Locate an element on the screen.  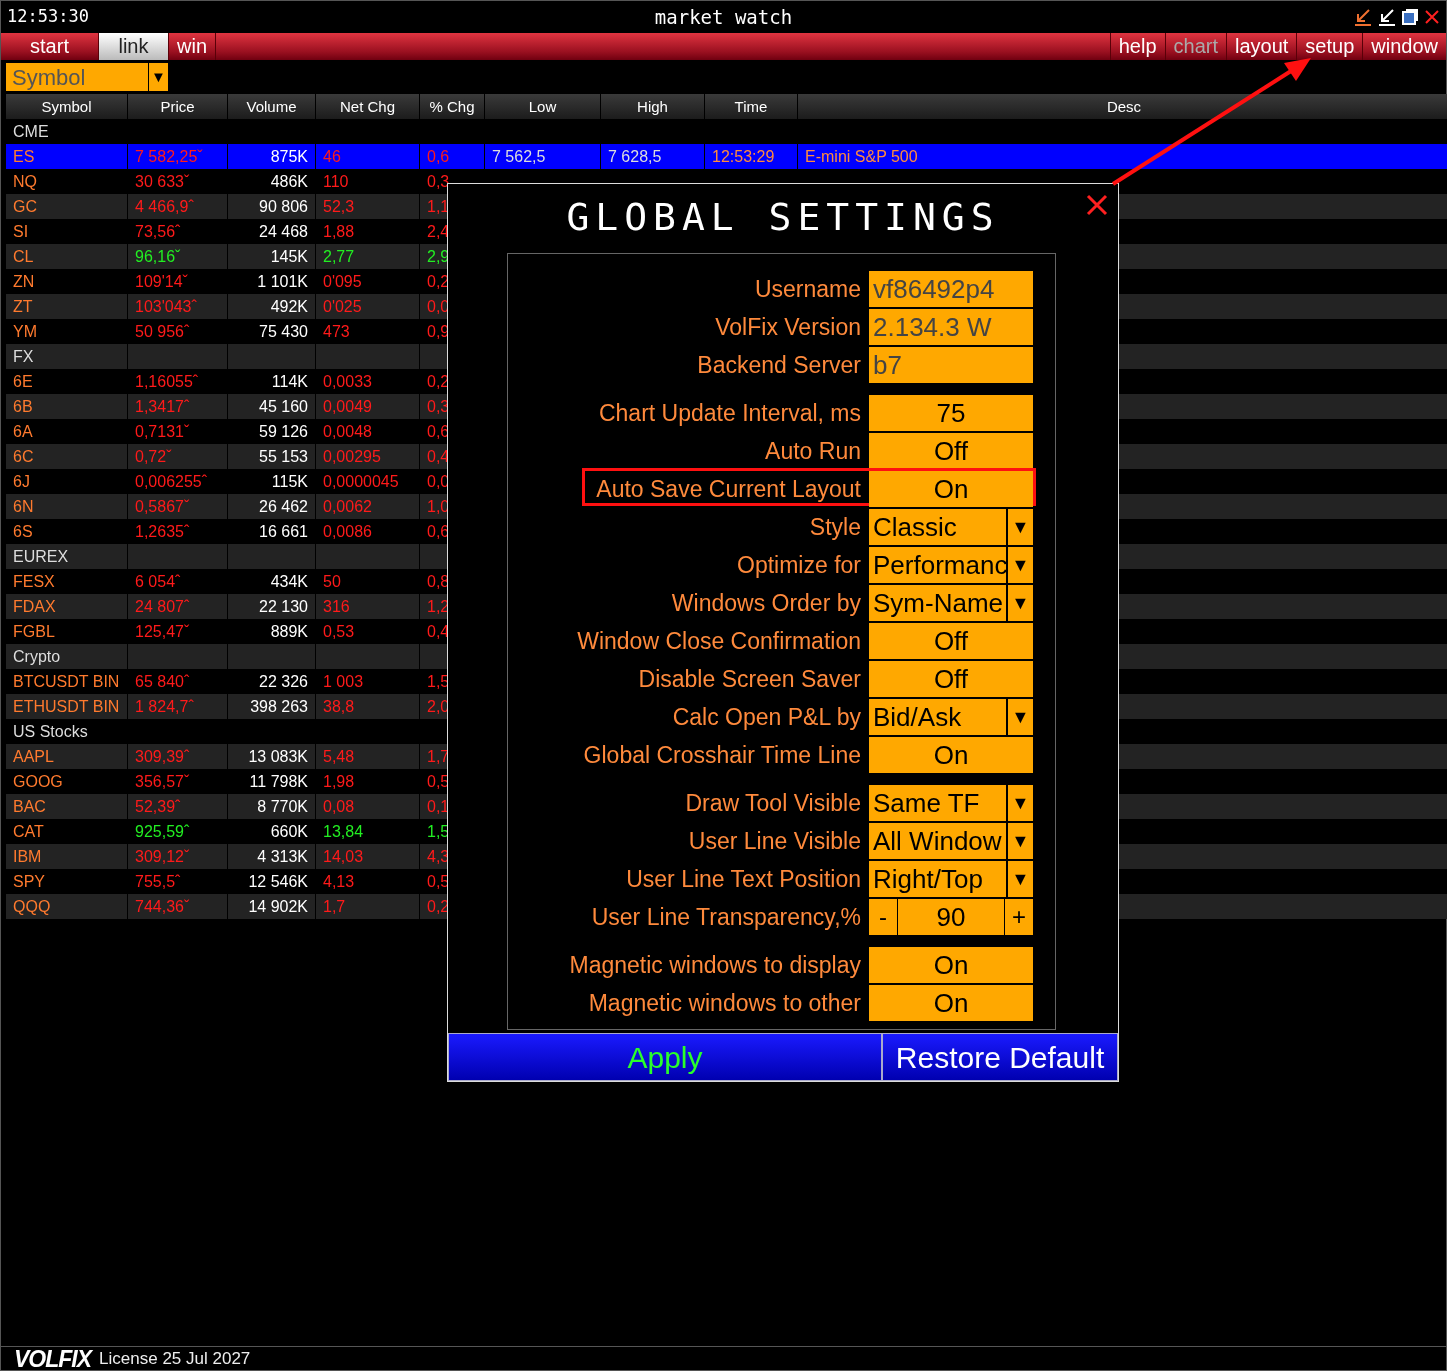
table-cell: IBM is located at coordinates (66, 856).